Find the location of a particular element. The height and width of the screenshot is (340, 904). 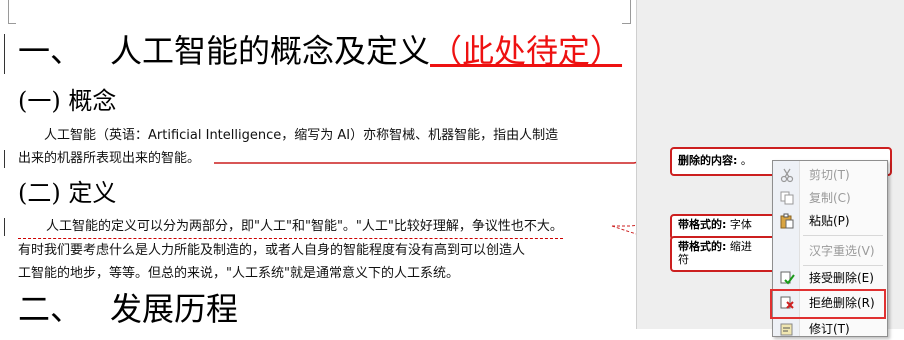

scissors-icon is located at coordinates (787, 175).